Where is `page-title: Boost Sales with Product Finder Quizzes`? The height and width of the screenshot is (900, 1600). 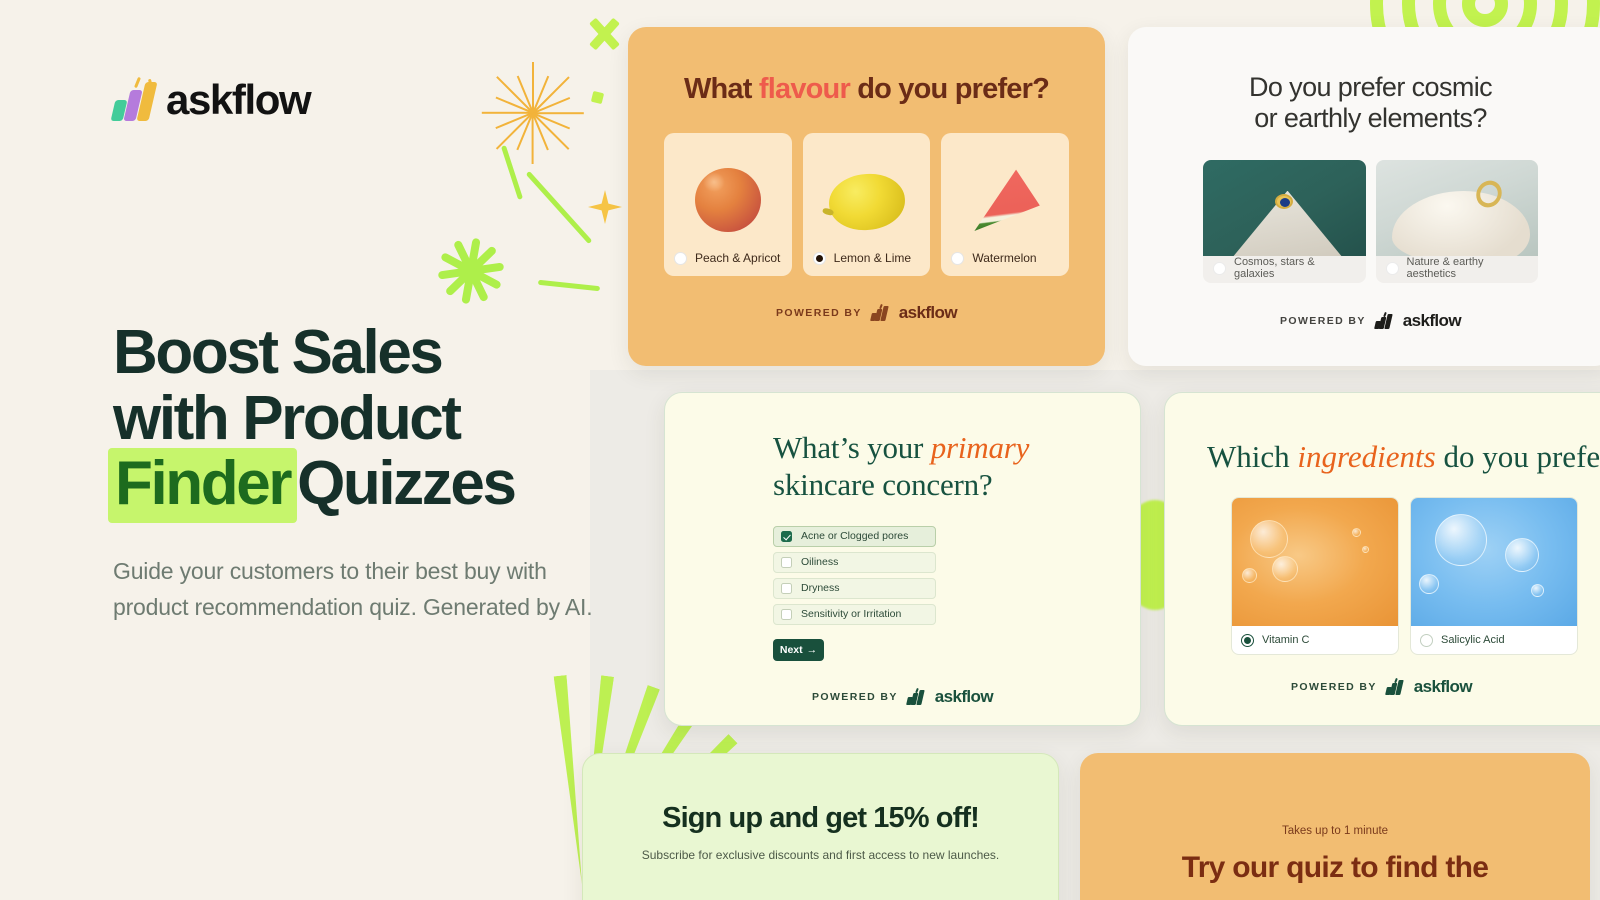 page-title: Boost Sales with Product Finder Quizzes is located at coordinates (350, 421).